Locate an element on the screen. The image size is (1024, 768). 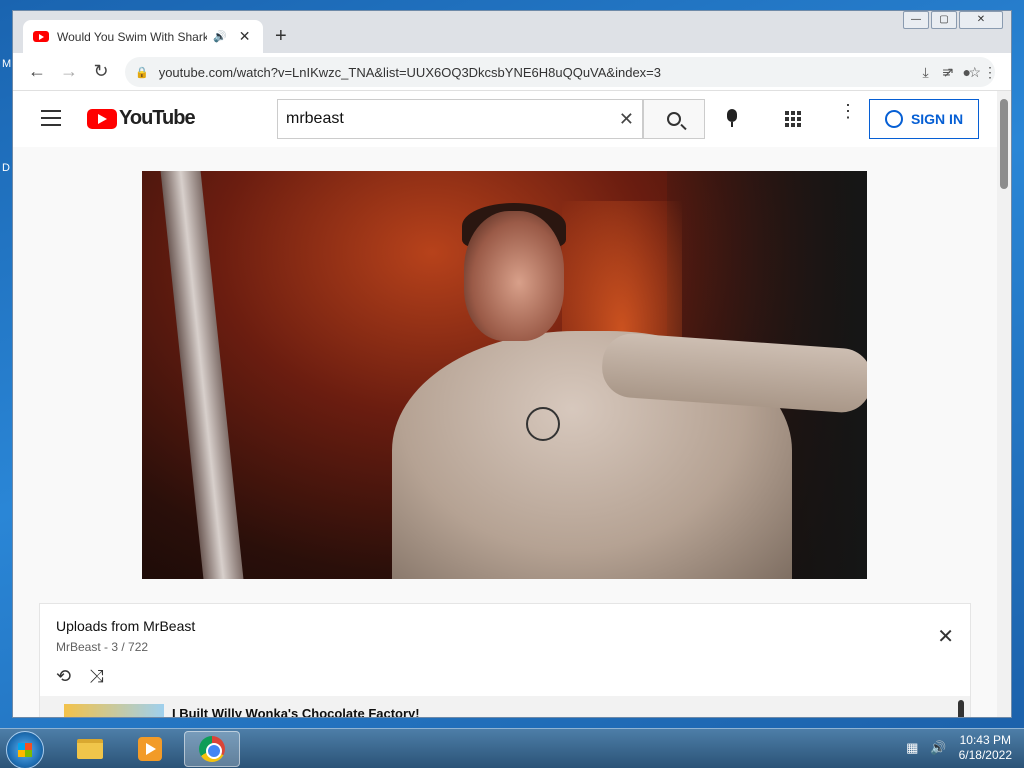
speaker-icon: 🔊 is located at coordinates (220, 36).